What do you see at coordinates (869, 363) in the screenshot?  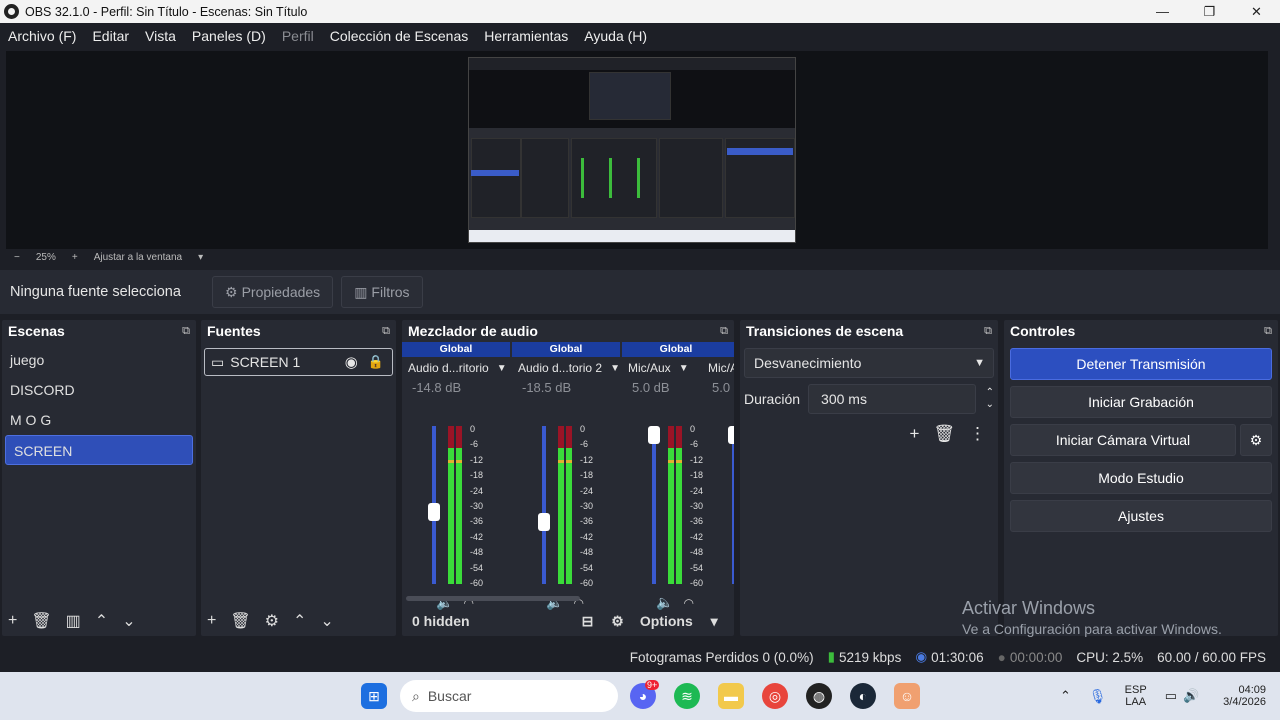 I see `transition-select: Desvanecimiento ▼` at bounding box center [869, 363].